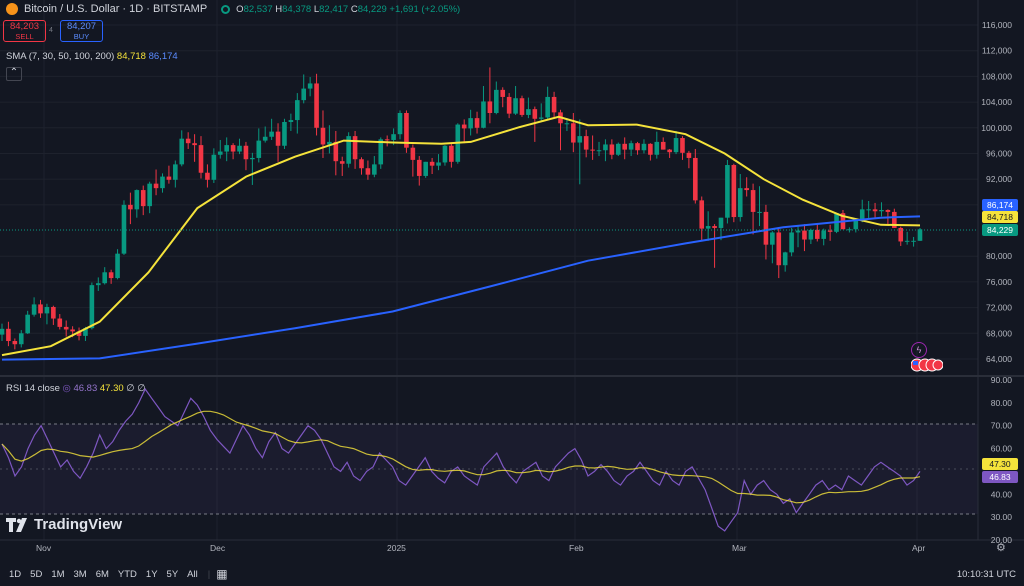 Image resolution: width=1024 pixels, height=586 pixels. I want to click on timeframe-ytd: YTD, so click(127, 574).